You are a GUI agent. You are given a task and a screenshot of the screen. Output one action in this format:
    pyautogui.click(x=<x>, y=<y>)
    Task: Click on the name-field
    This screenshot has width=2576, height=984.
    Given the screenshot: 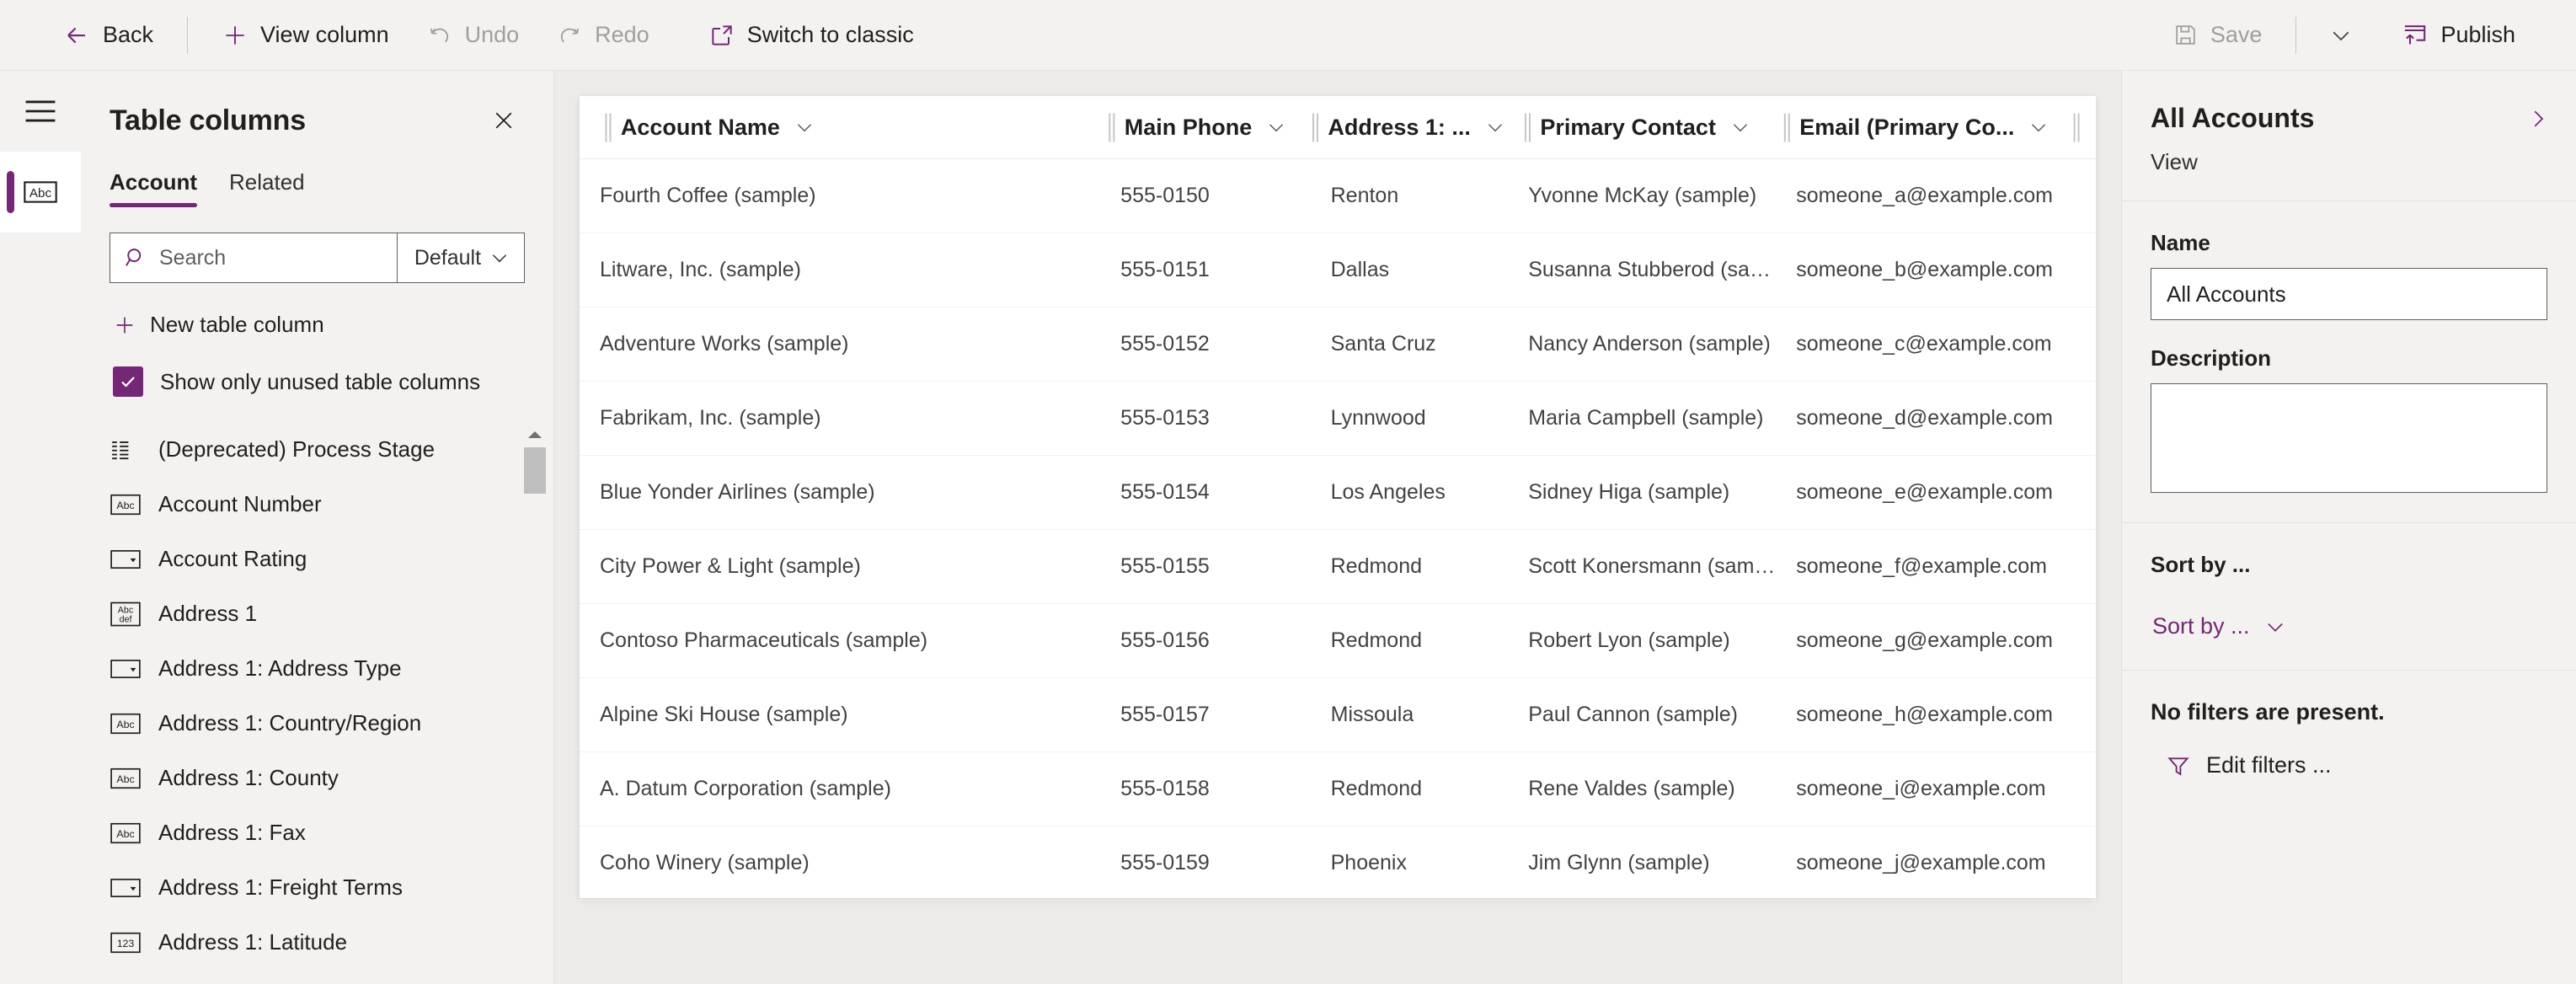 What is the action you would take?
    pyautogui.click(x=2349, y=294)
    